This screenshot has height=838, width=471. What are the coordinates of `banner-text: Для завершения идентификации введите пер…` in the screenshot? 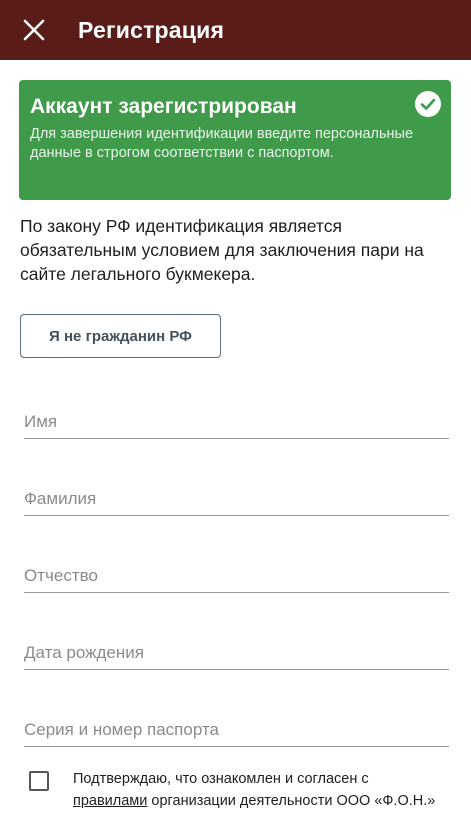 It's located at (222, 143).